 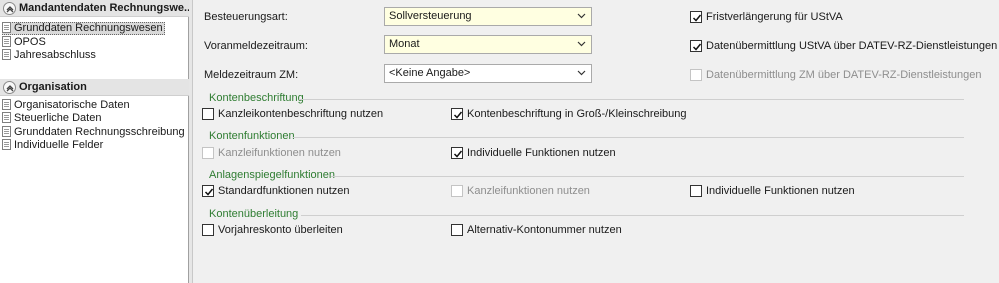 I want to click on nav-item-individuelle-felder: Individuelle Felder, so click(x=52, y=145).